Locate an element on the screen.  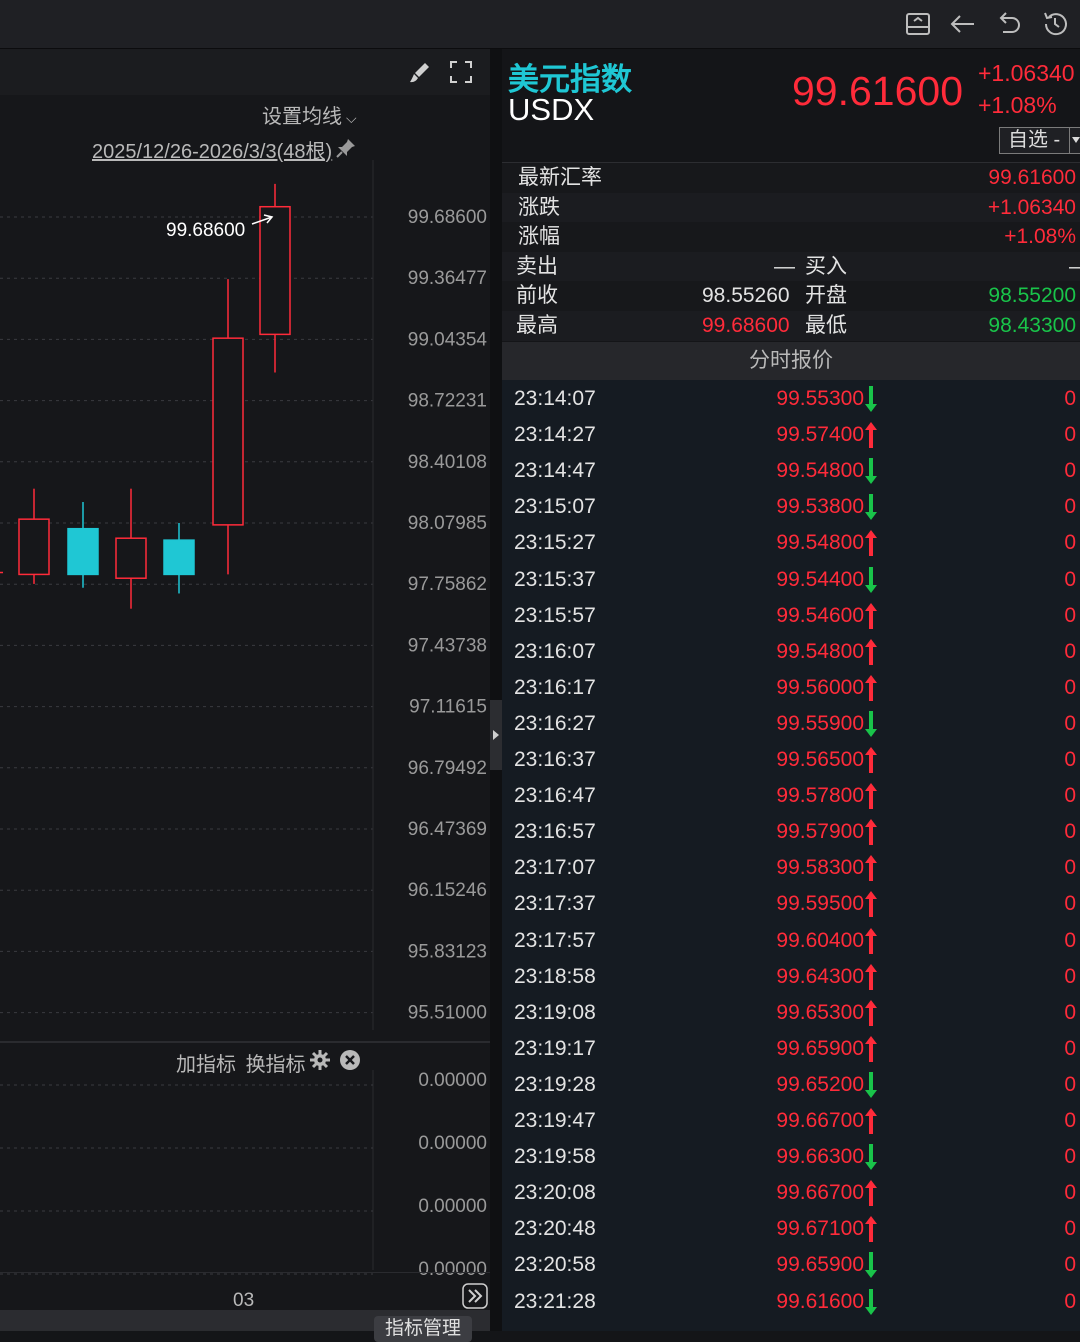
tick-row: 23:18:58 99.64300 0 is located at coordinates (791, 977).